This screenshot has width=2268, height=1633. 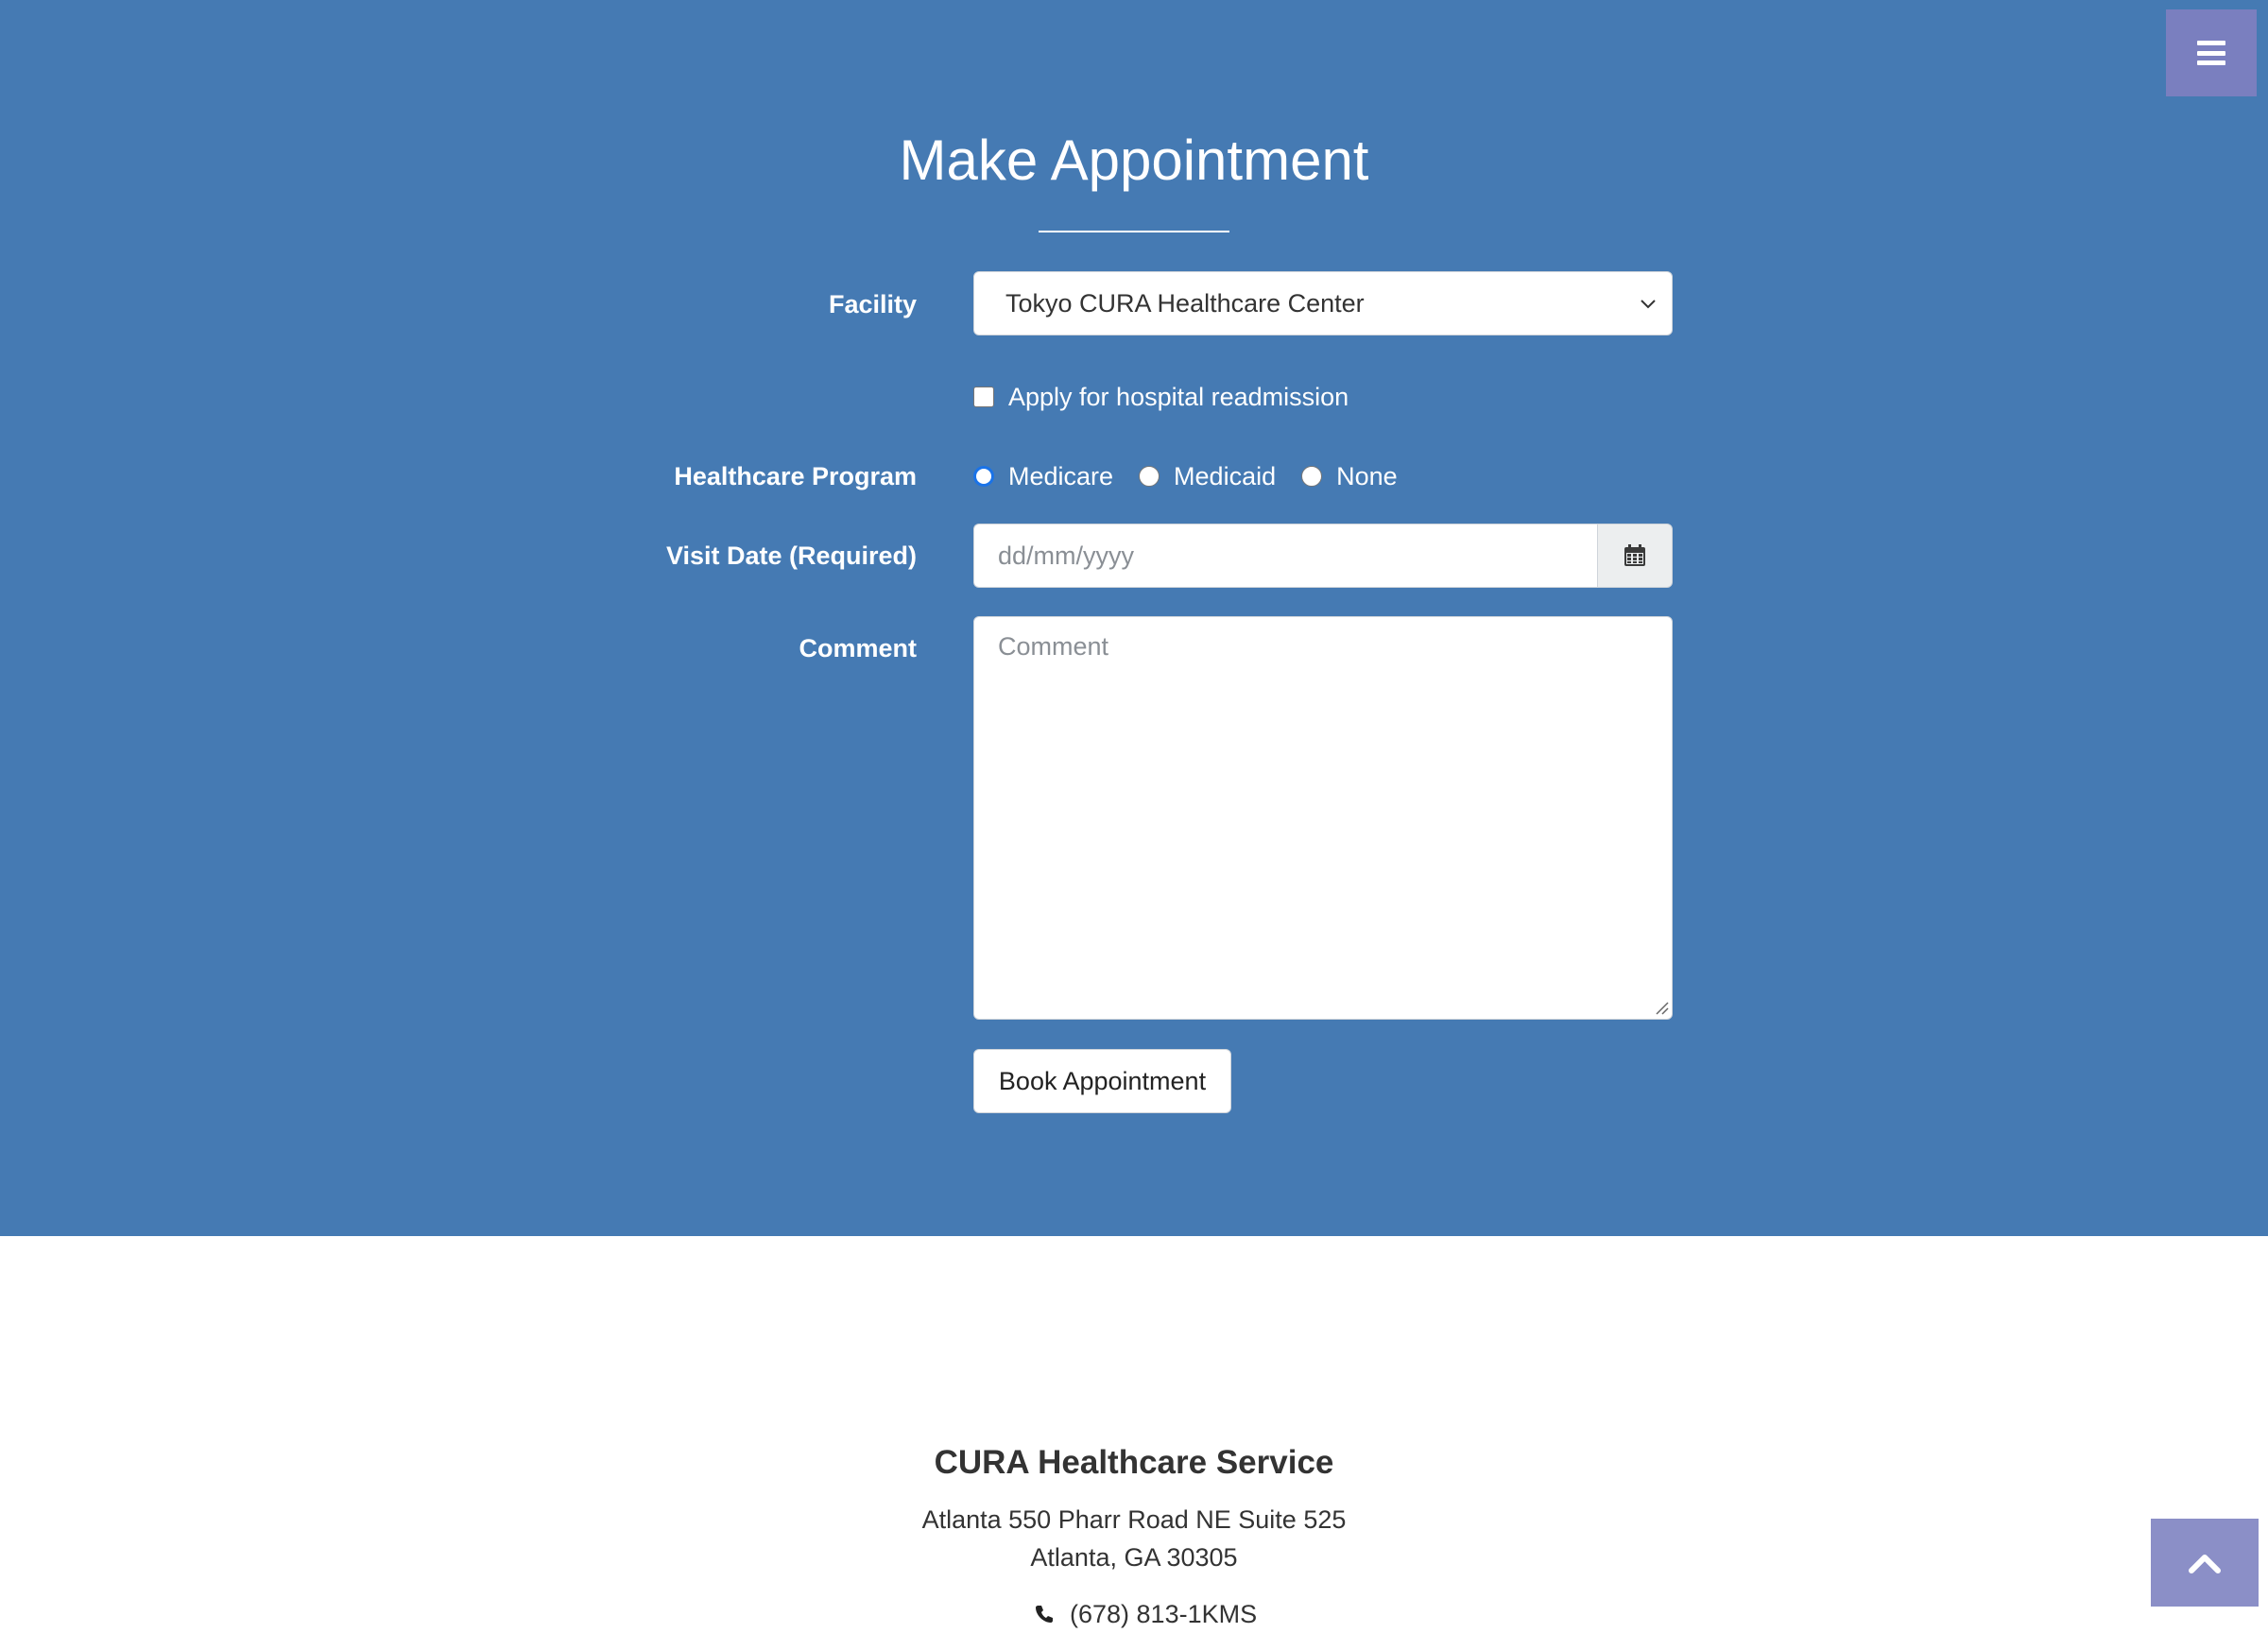 What do you see at coordinates (1285, 556) in the screenshot?
I see `visit-date-input` at bounding box center [1285, 556].